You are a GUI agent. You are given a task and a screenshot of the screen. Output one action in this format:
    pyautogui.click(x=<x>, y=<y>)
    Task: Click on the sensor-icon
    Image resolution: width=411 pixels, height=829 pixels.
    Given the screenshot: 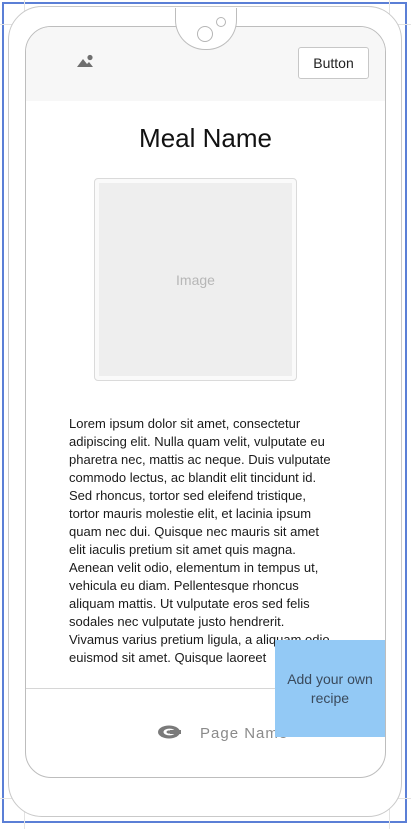 What is the action you would take?
    pyautogui.click(x=221, y=22)
    